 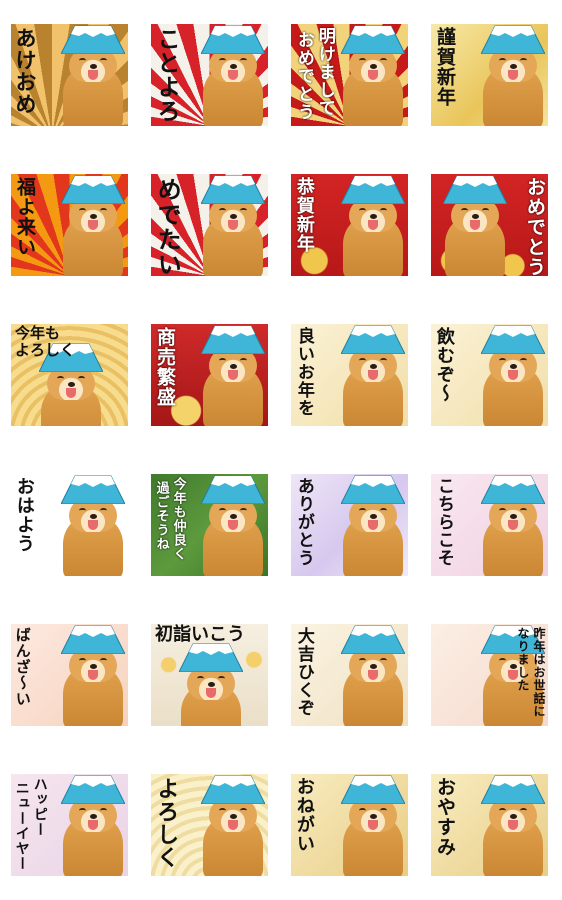 I want to click on sticker-caption: おやすみ, so click(x=444, y=817).